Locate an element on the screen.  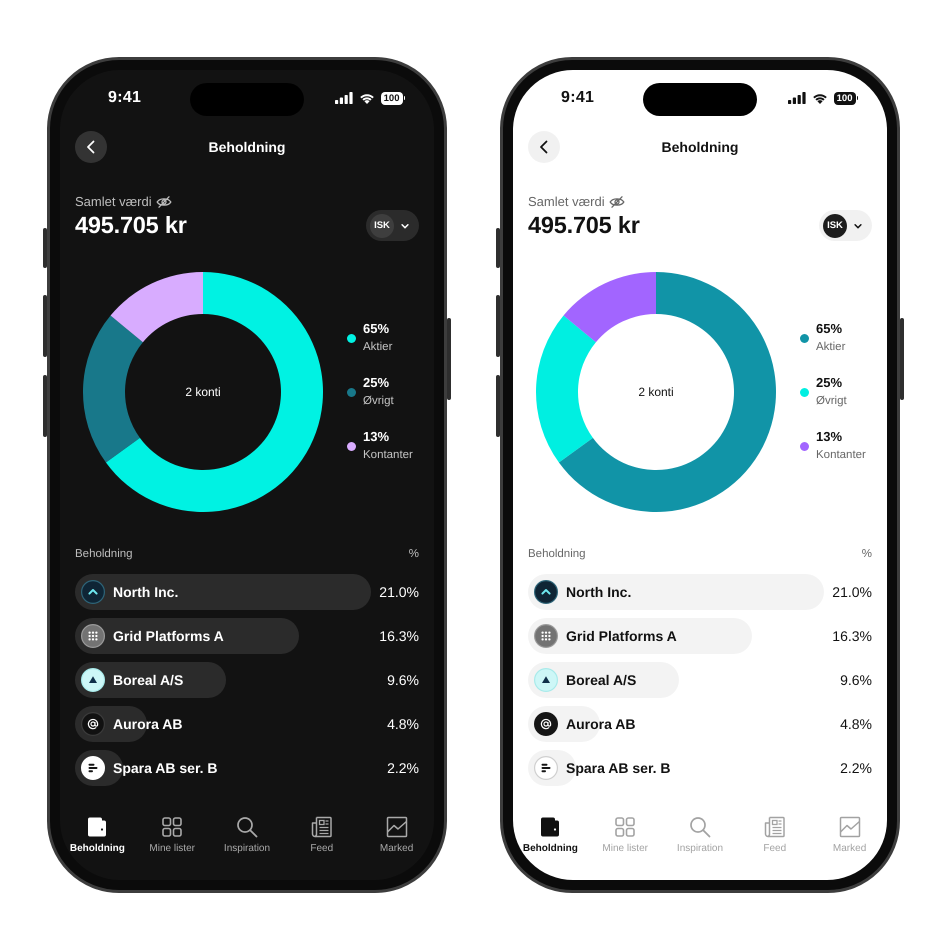
tab-button: Inspiration is located at coordinates (247, 835).